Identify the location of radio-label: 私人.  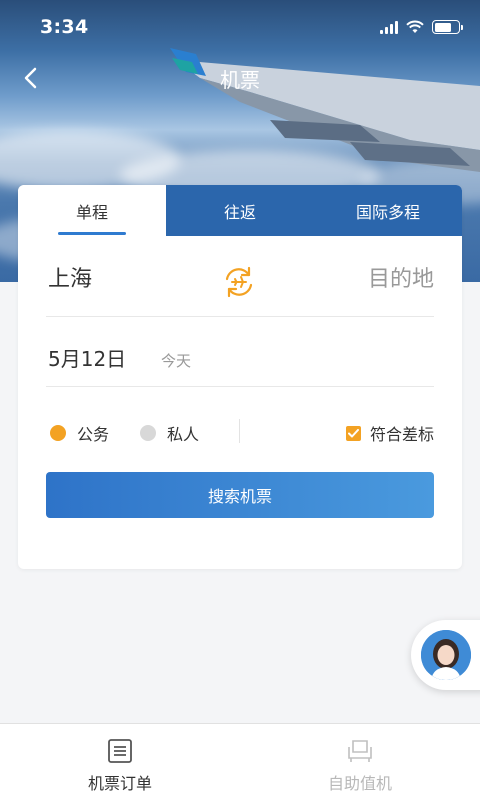
(183, 434).